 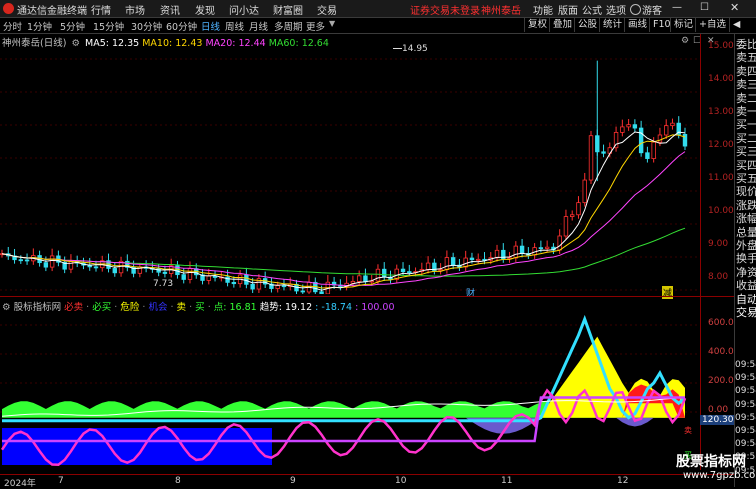 I want to click on share-button: 公股, so click(x=587, y=25).